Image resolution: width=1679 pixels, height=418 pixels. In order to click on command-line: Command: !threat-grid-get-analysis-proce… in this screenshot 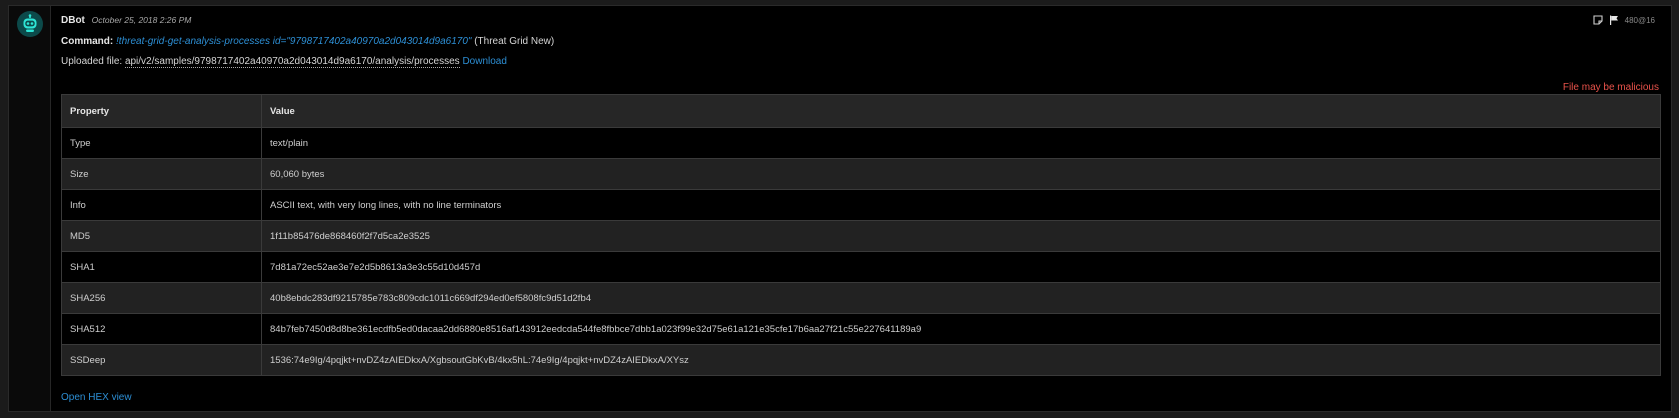, I will do `click(307, 41)`.